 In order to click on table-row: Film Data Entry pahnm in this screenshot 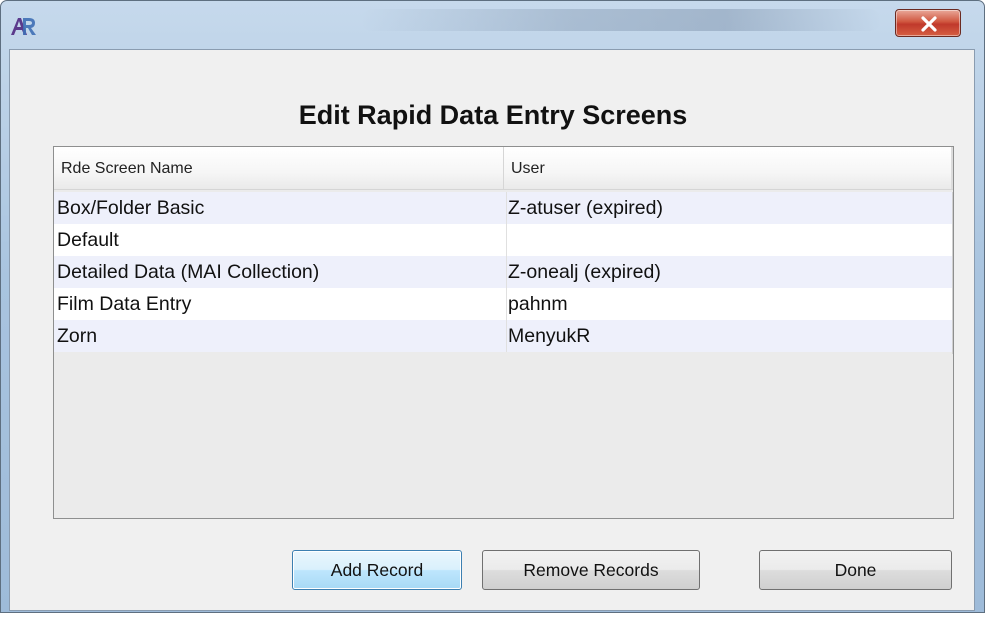, I will do `click(503, 304)`.